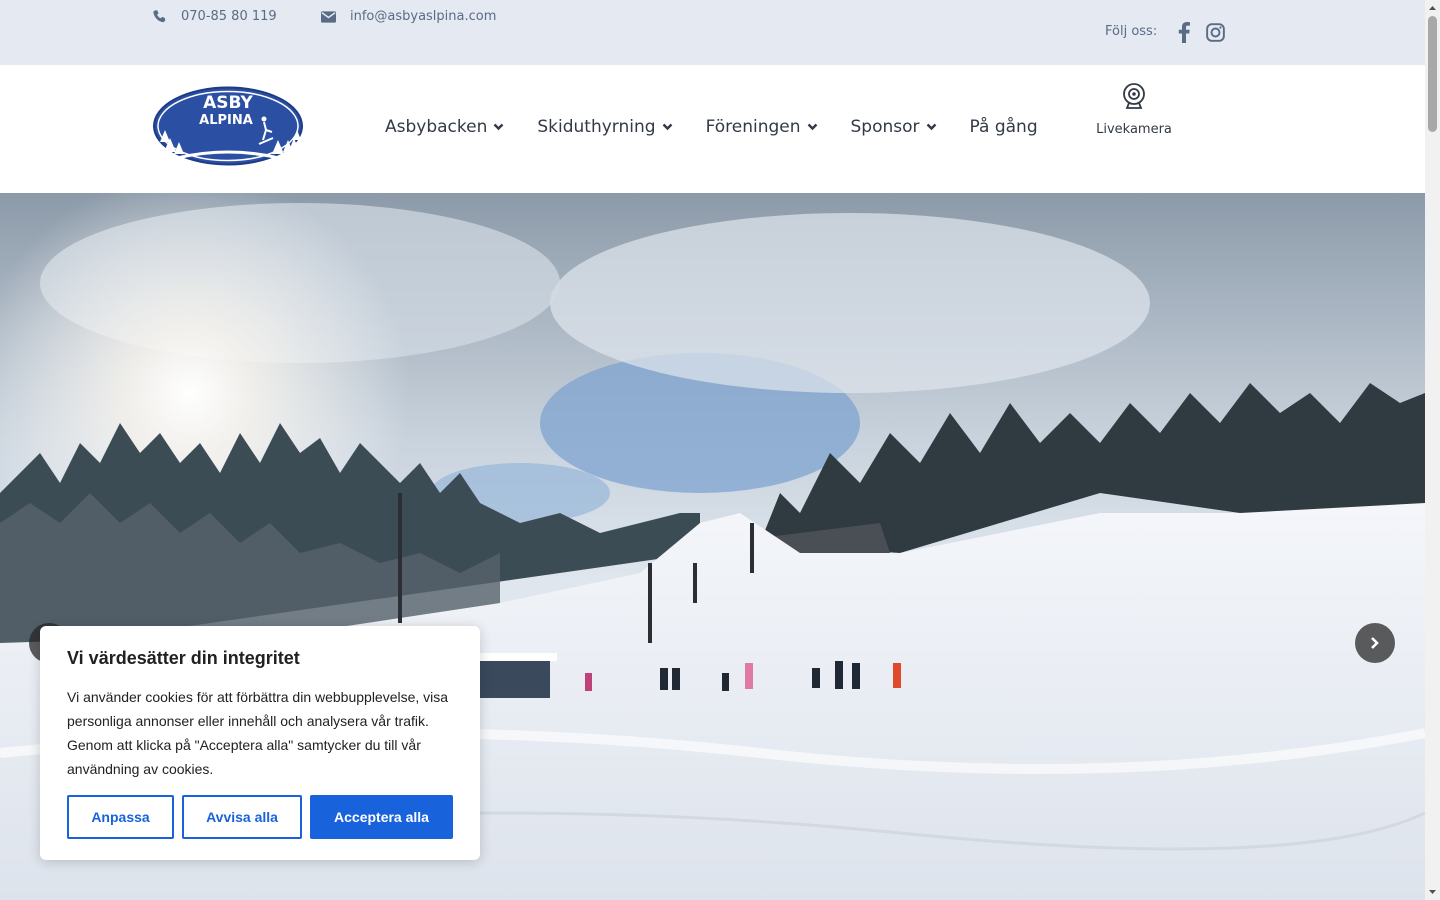 The width and height of the screenshot is (1440, 900). I want to click on livecam-link: Livekamera, so click(1134, 110).